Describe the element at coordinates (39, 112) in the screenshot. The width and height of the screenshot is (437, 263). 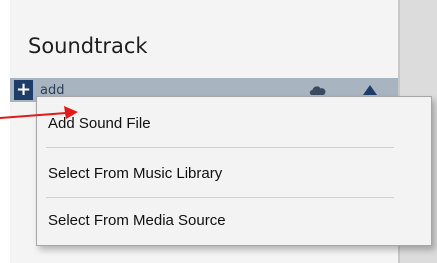
I see `pointer-arrow` at that location.